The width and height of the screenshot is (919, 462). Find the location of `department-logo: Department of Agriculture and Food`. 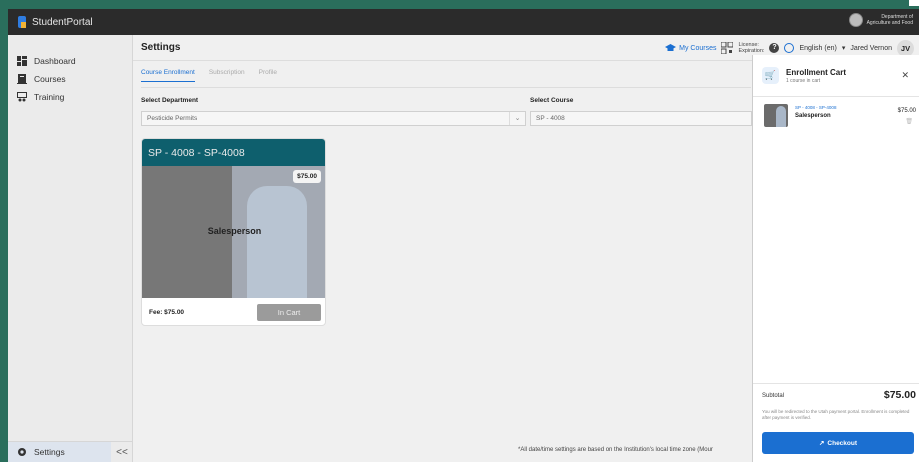

department-logo: Department of Agriculture and Food is located at coordinates (880, 20).